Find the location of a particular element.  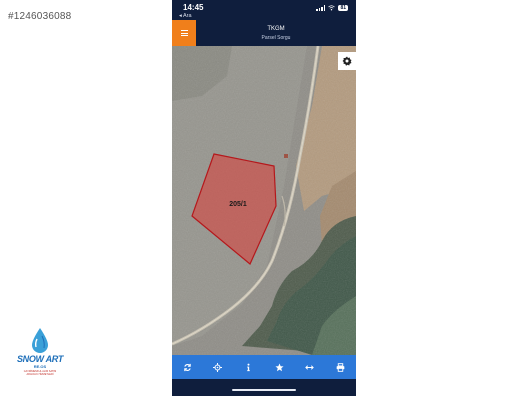

menu-button is located at coordinates (184, 33).